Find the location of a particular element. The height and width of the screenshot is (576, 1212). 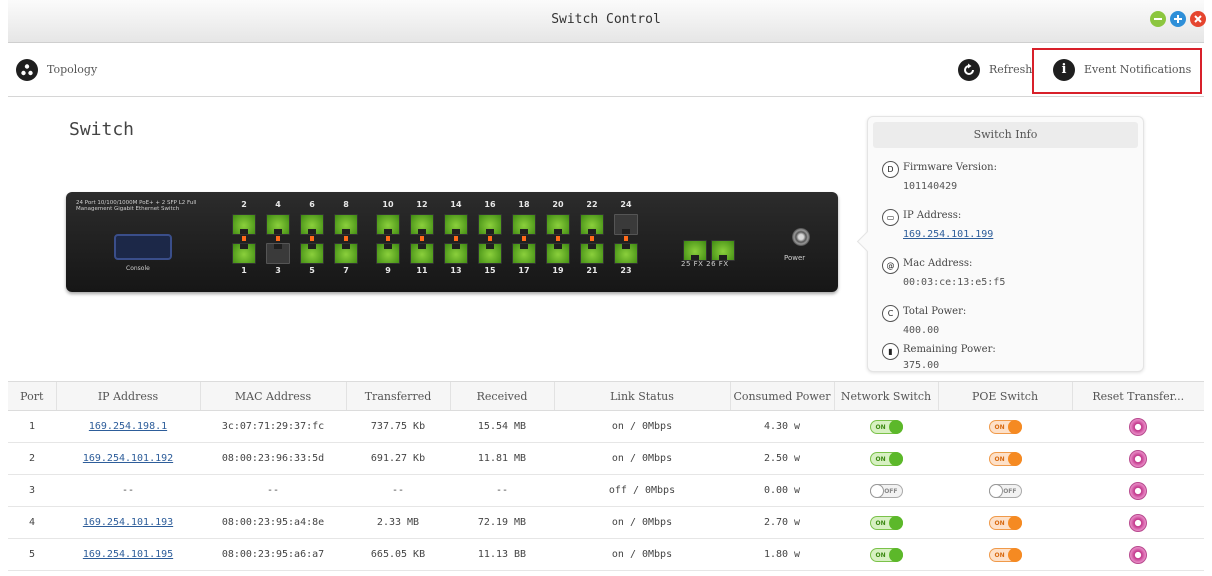

minimize-button is located at coordinates (1158, 19).